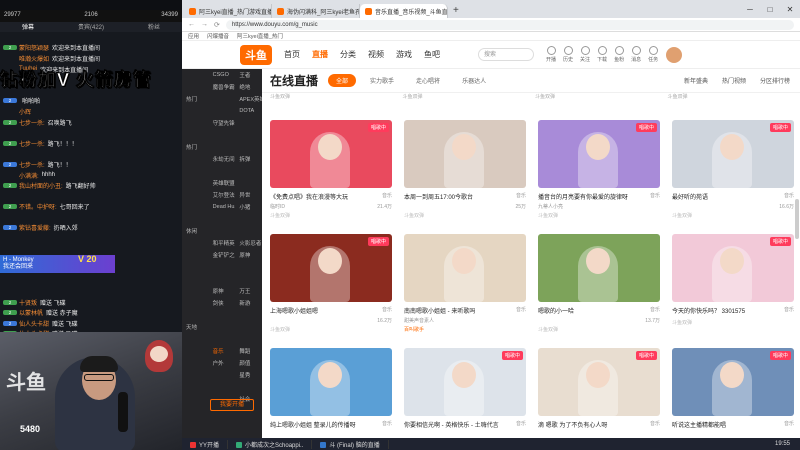 This screenshot has width=800, height=450. I want to click on sidebar-item: 异世, so click(248, 195).